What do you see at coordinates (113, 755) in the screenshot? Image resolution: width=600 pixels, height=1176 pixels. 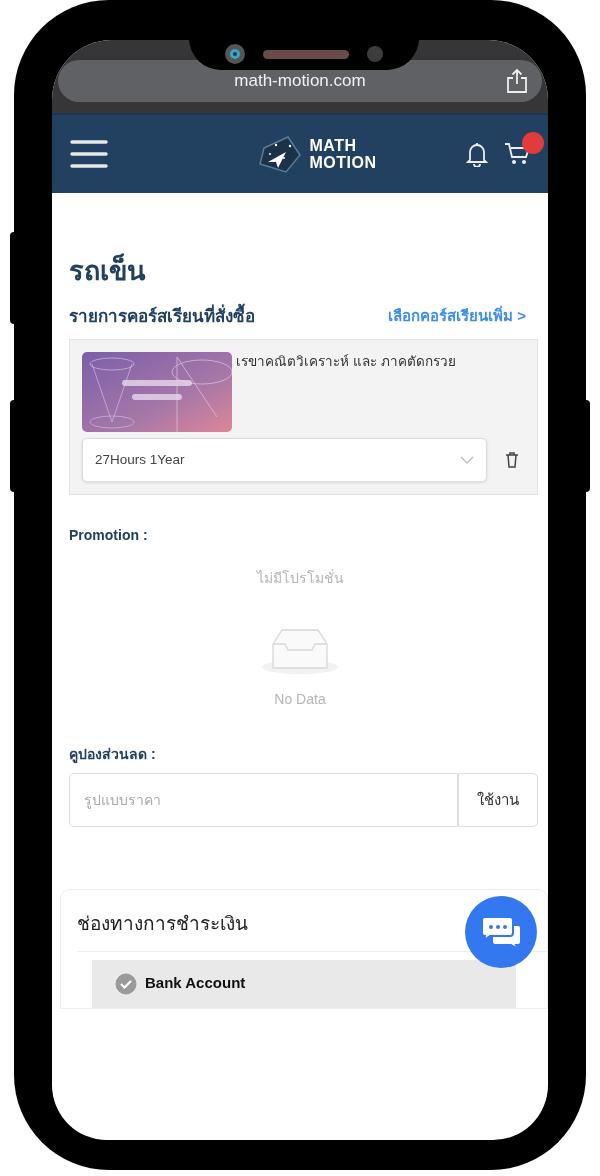 I see `coupon-label: คูปองส่วนลด :` at bounding box center [113, 755].